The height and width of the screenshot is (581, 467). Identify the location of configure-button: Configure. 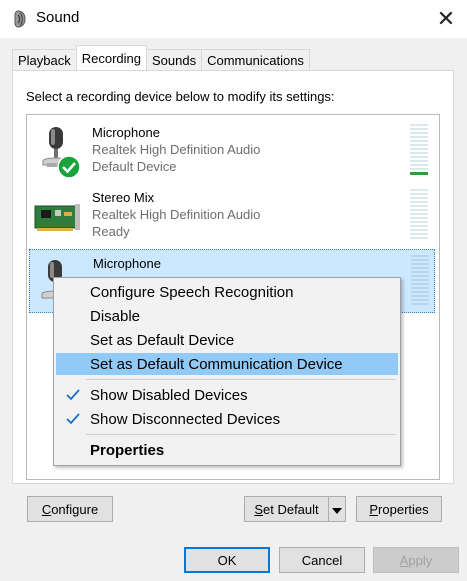
(70, 509).